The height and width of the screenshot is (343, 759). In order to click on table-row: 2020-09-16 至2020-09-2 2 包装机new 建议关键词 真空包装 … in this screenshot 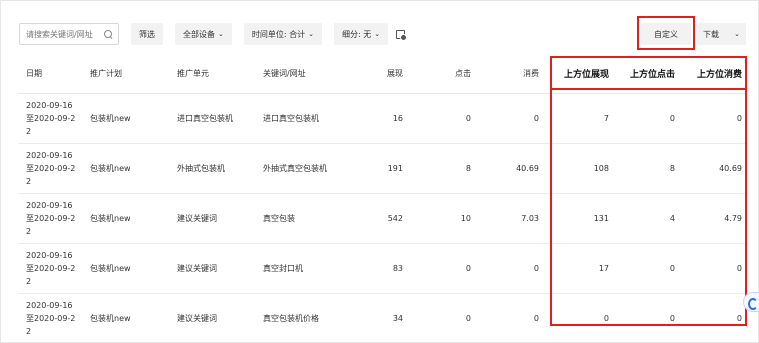, I will do `click(382, 218)`.